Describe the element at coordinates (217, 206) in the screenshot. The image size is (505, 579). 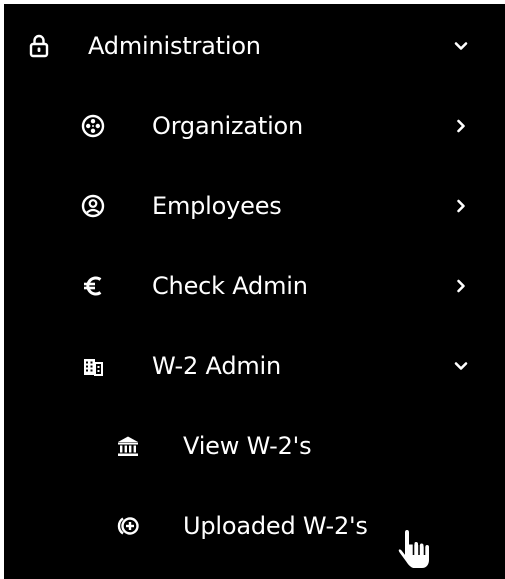
I see `menu-item-label: Employees` at that location.